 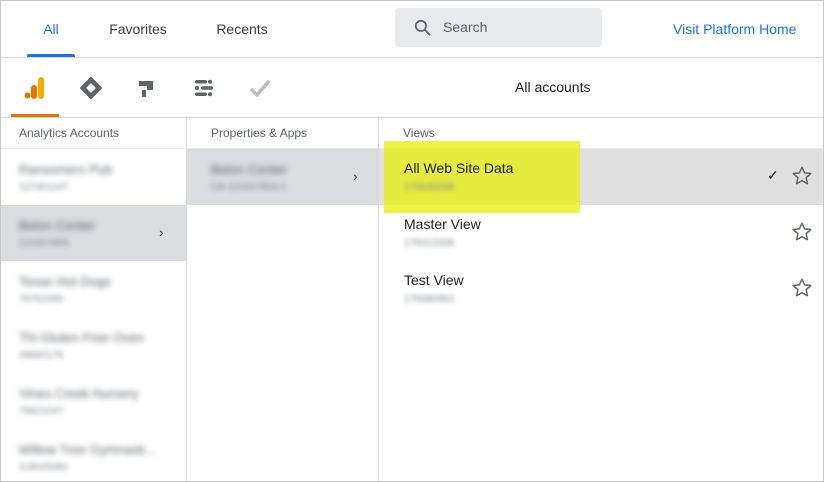 I want to click on view-id: 179380952, so click(x=429, y=299).